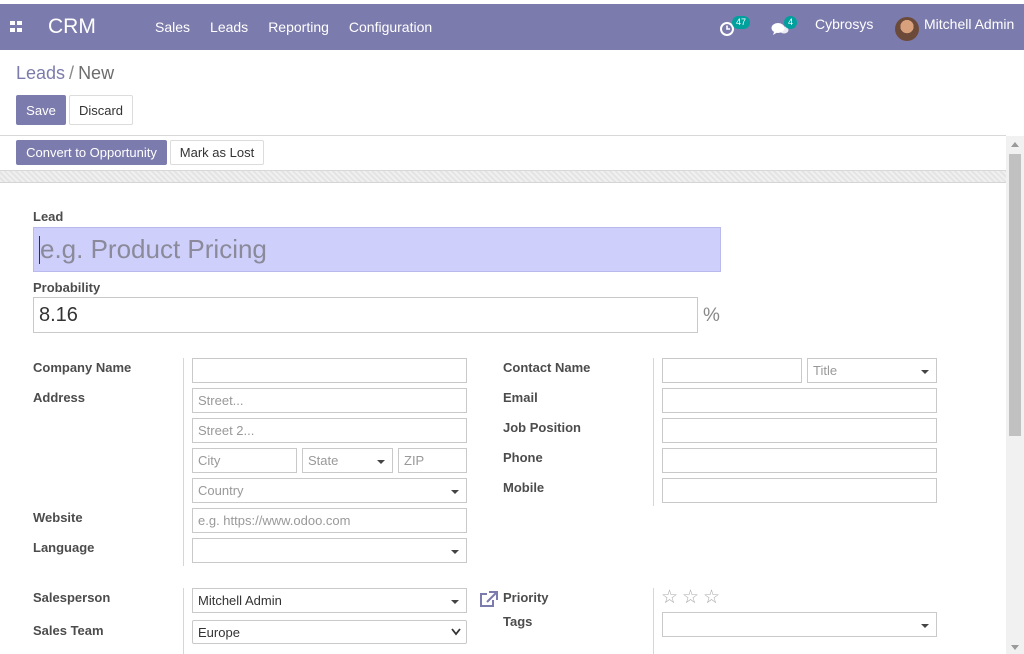 The height and width of the screenshot is (654, 1024). What do you see at coordinates (547, 367) in the screenshot?
I see `contact-name-label: Contact Name` at bounding box center [547, 367].